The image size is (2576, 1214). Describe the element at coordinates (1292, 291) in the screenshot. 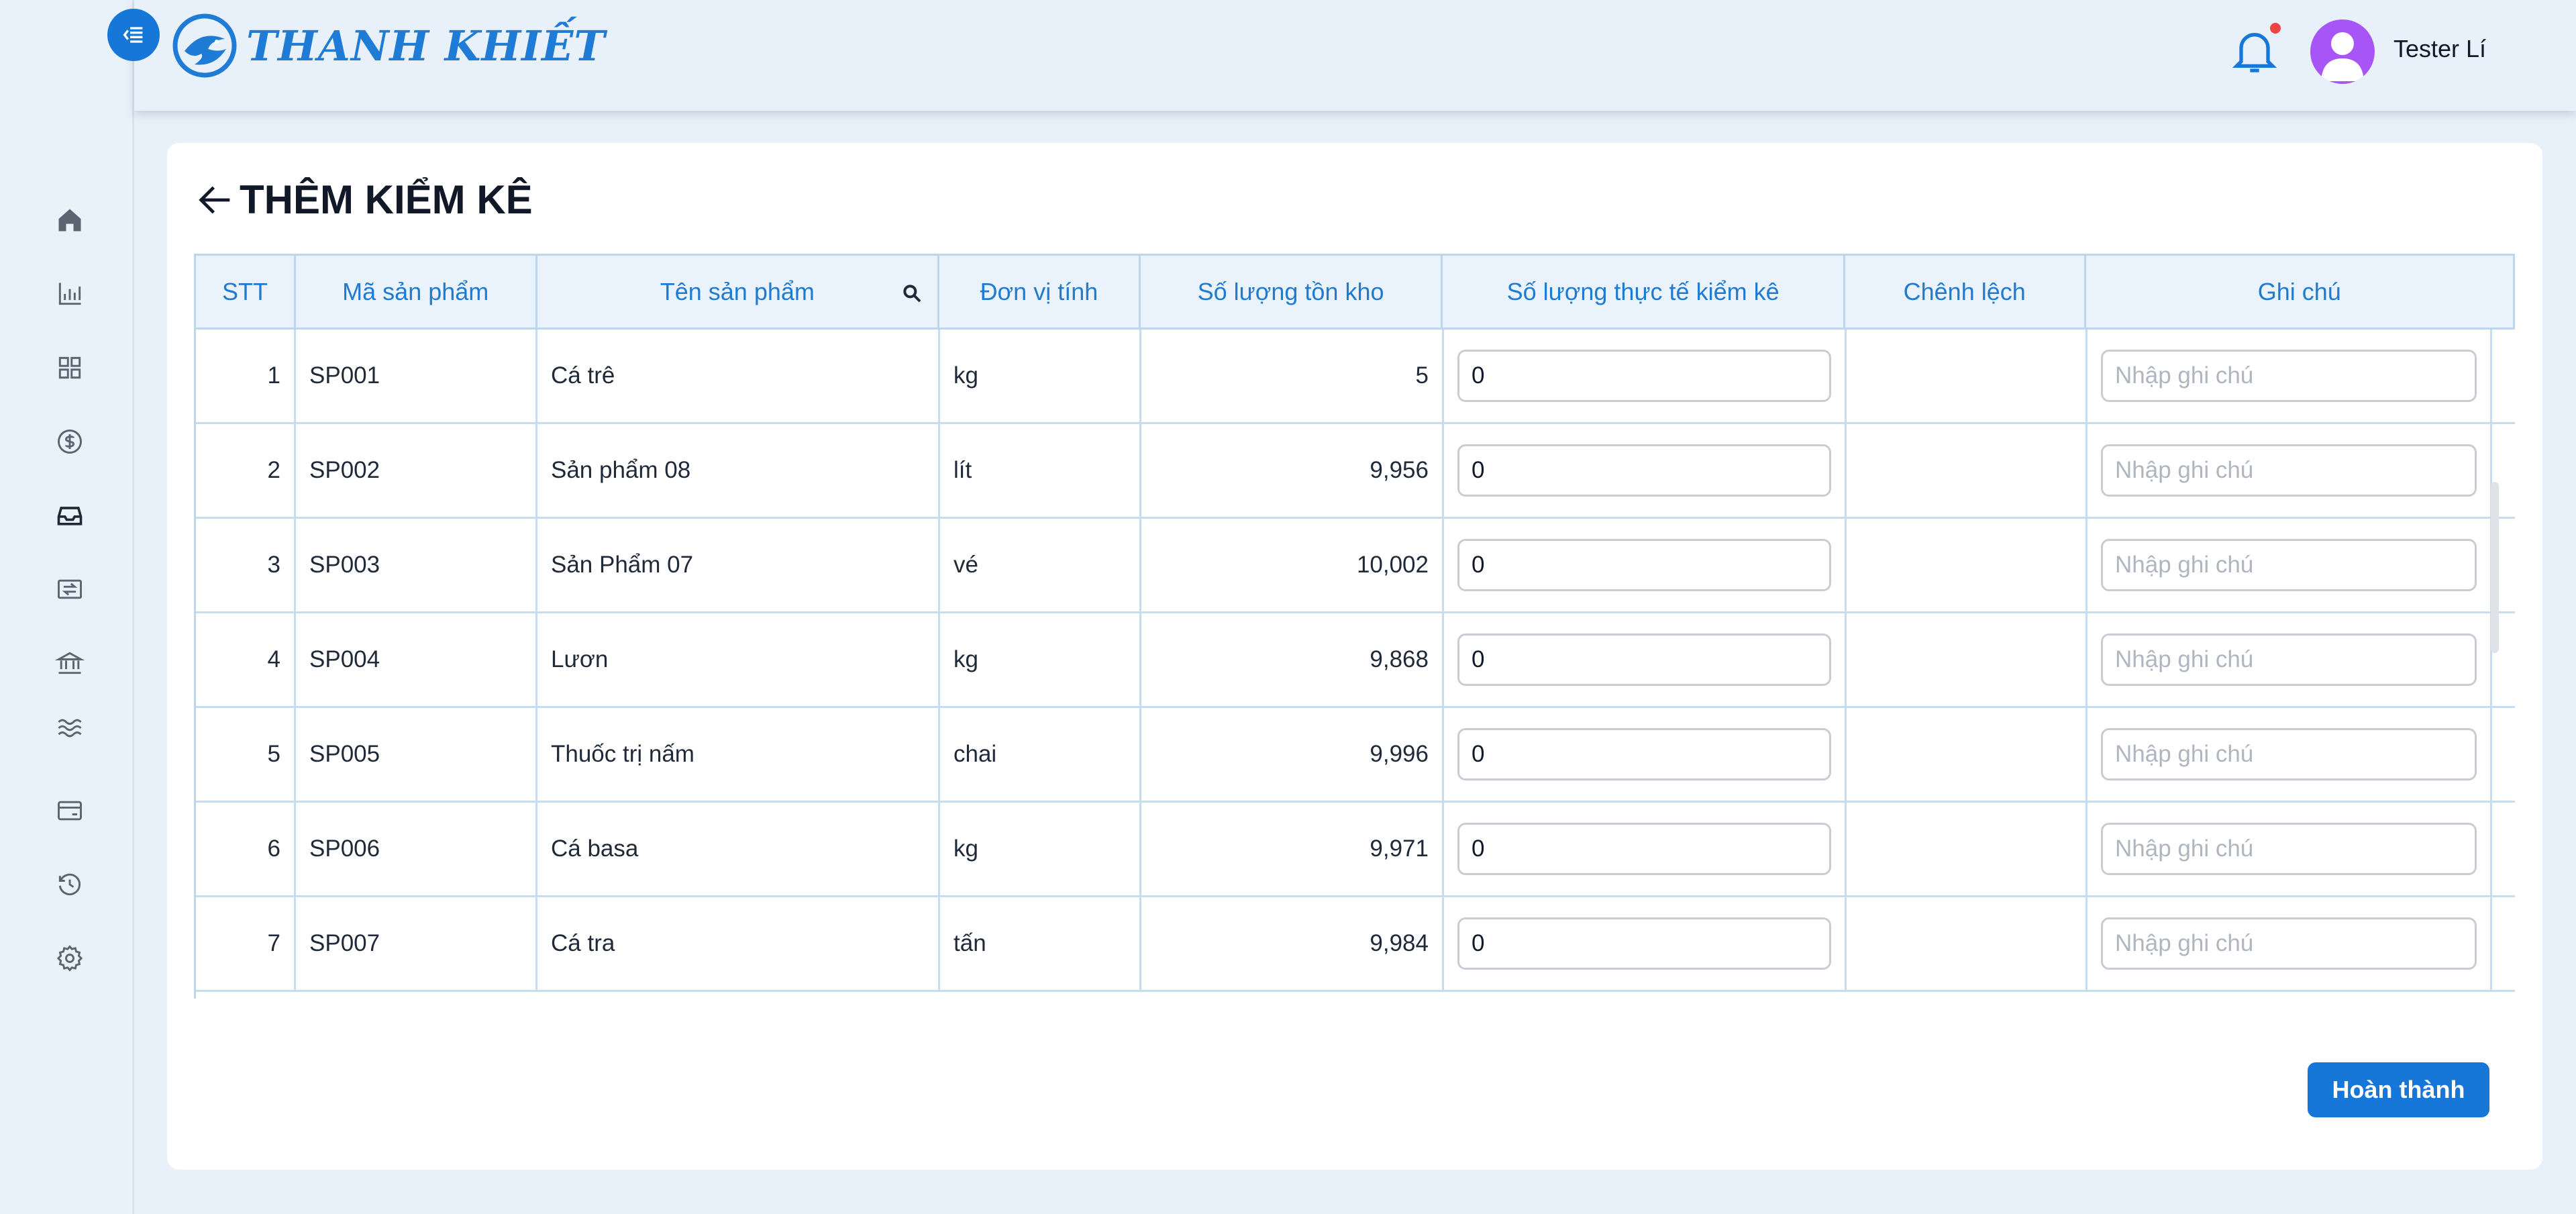

I see `column-header-stock: Số lượng tồn kho` at that location.